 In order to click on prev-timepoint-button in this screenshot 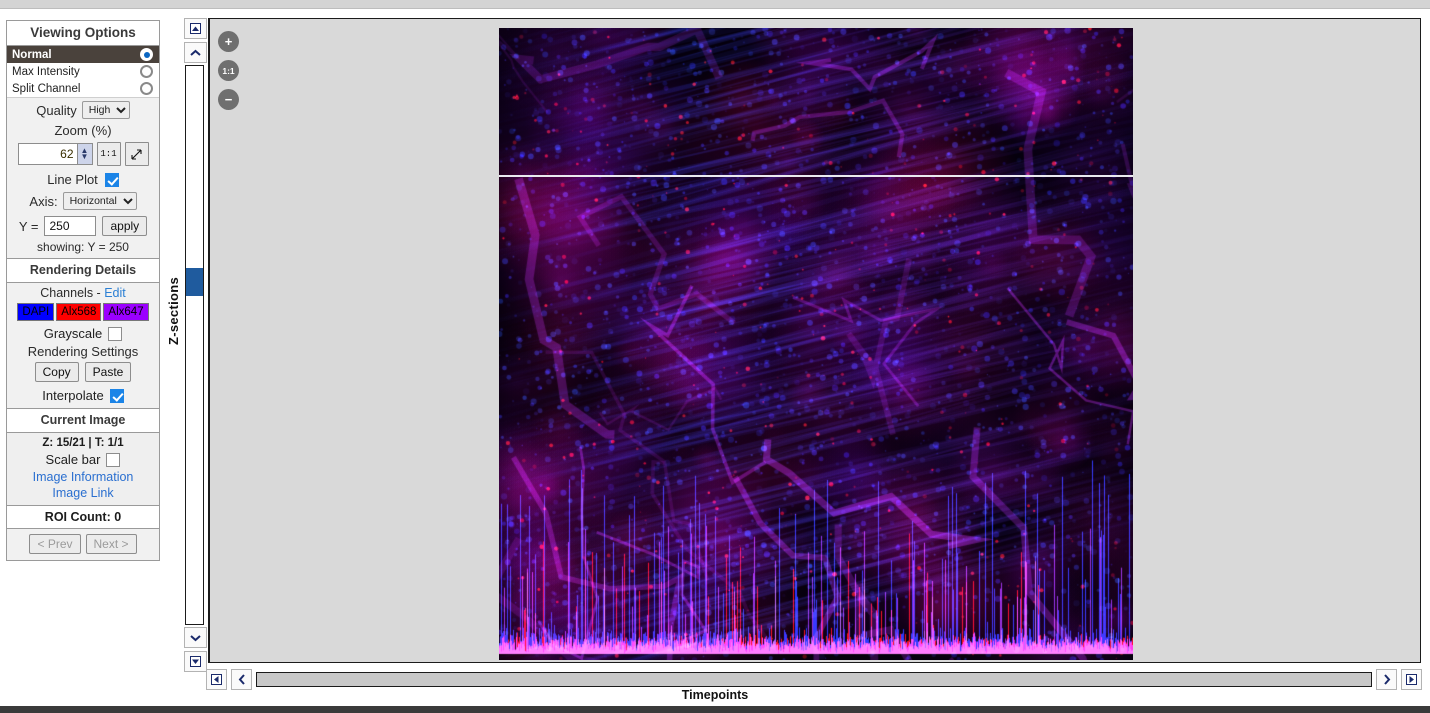, I will do `click(241, 679)`.